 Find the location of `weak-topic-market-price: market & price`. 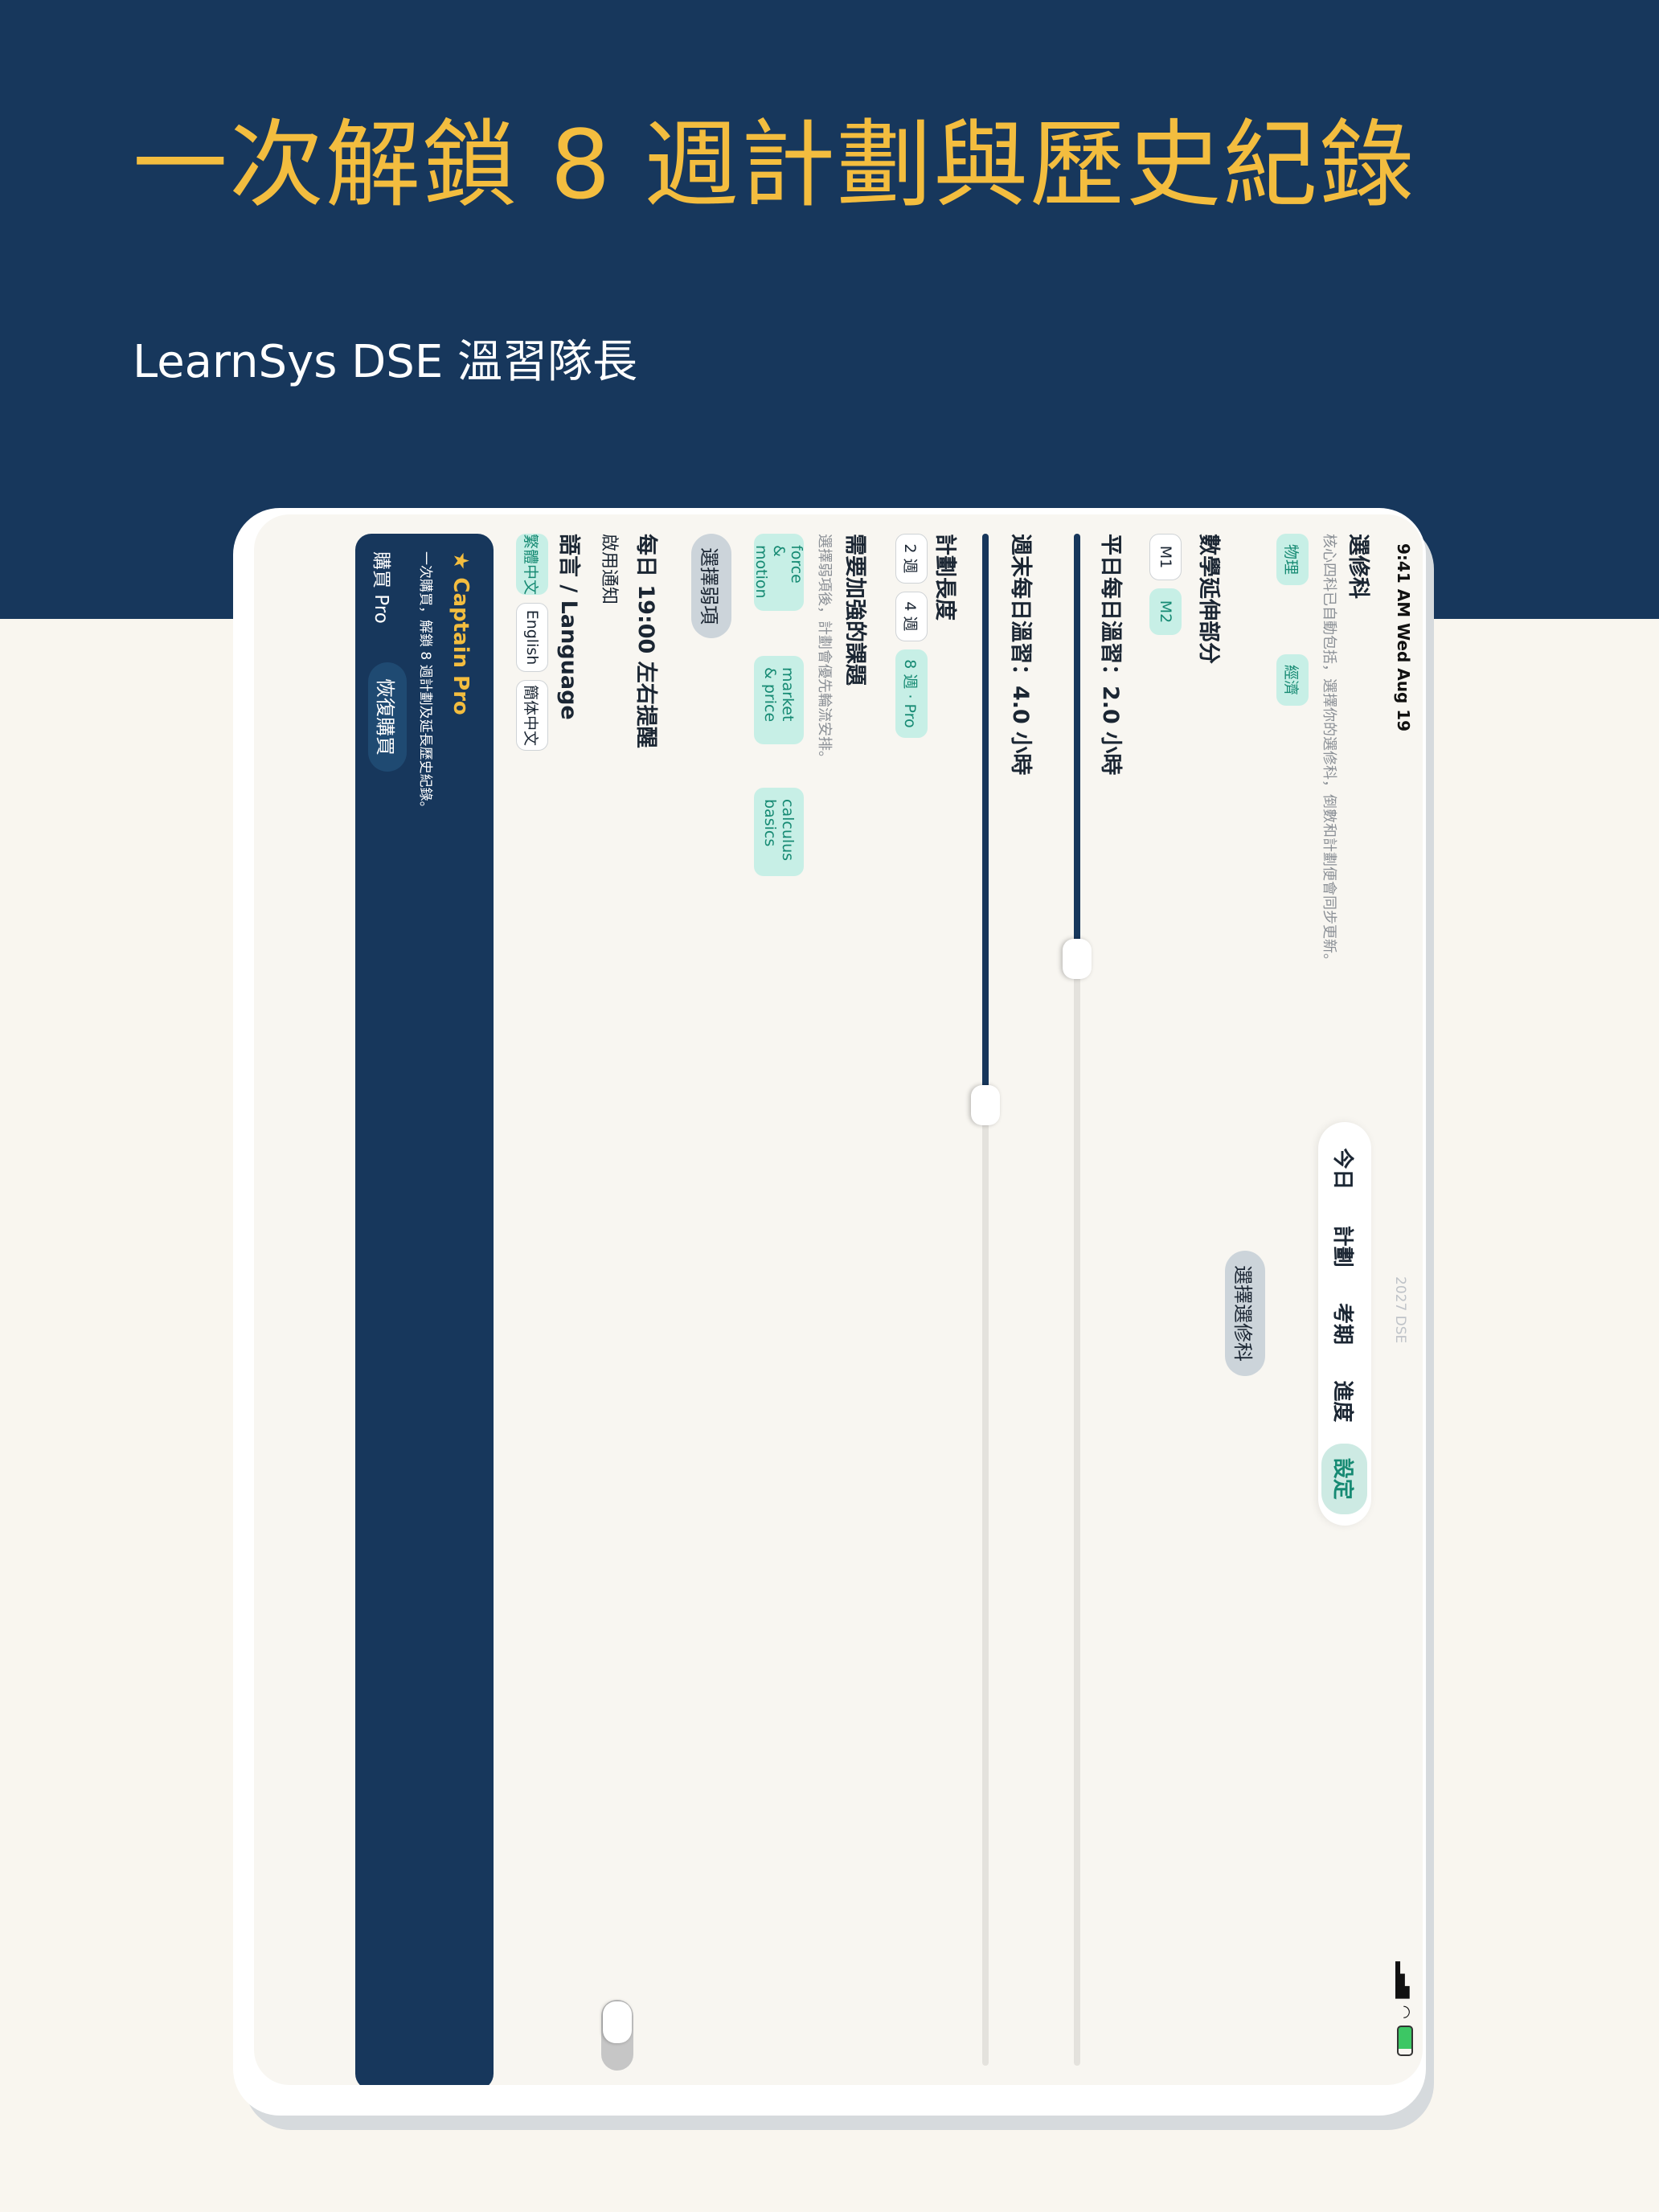

weak-topic-market-price: market & price is located at coordinates (779, 700).